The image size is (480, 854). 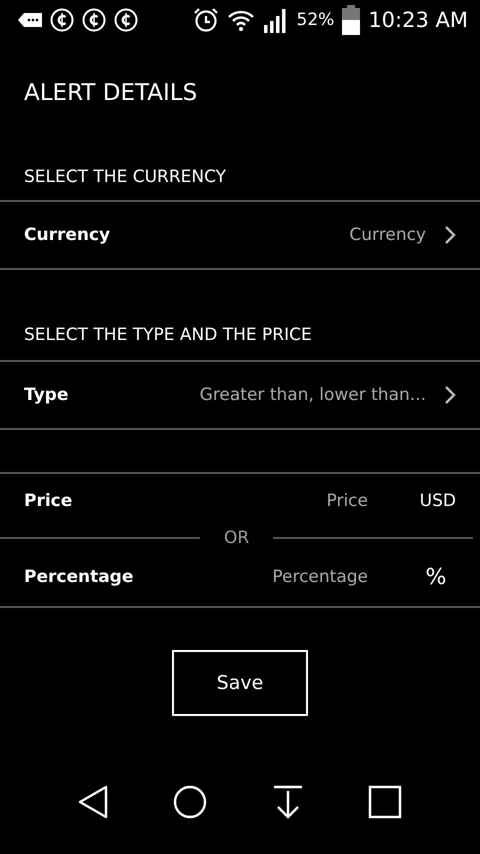 I want to click on currency-unit: USD, so click(x=437, y=501).